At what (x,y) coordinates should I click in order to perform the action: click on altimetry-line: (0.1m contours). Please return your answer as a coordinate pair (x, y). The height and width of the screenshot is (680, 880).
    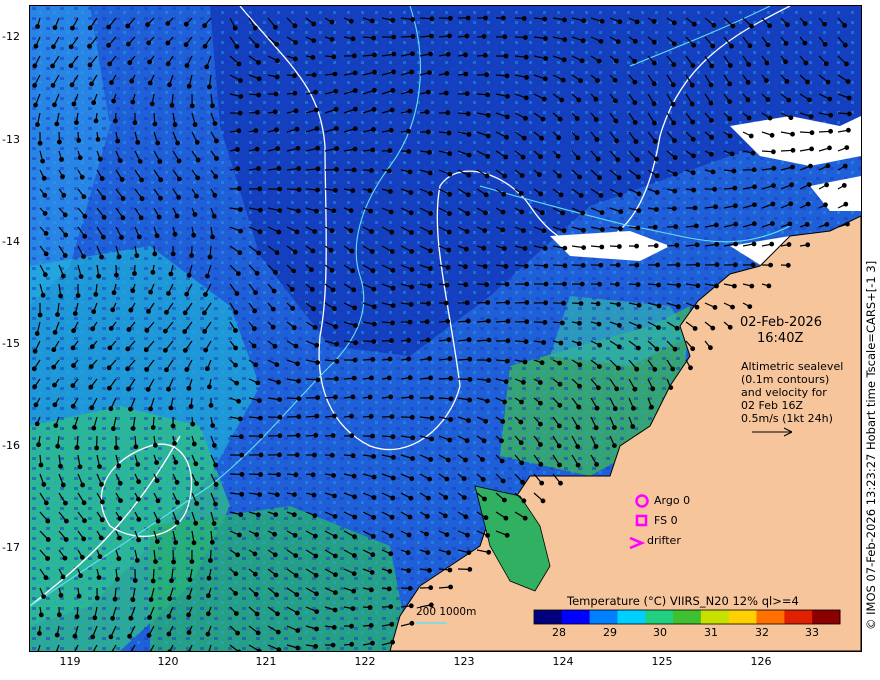
    Looking at the image, I should click on (785, 379).